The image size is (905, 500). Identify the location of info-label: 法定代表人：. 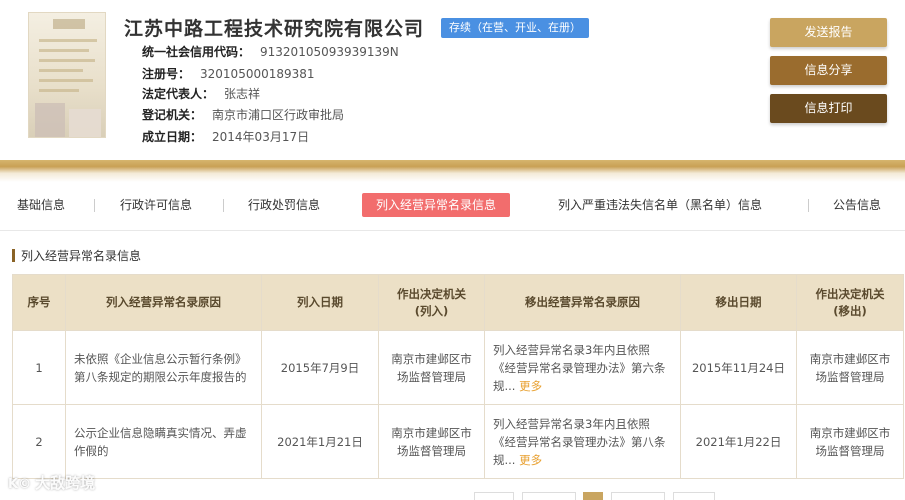
(178, 94).